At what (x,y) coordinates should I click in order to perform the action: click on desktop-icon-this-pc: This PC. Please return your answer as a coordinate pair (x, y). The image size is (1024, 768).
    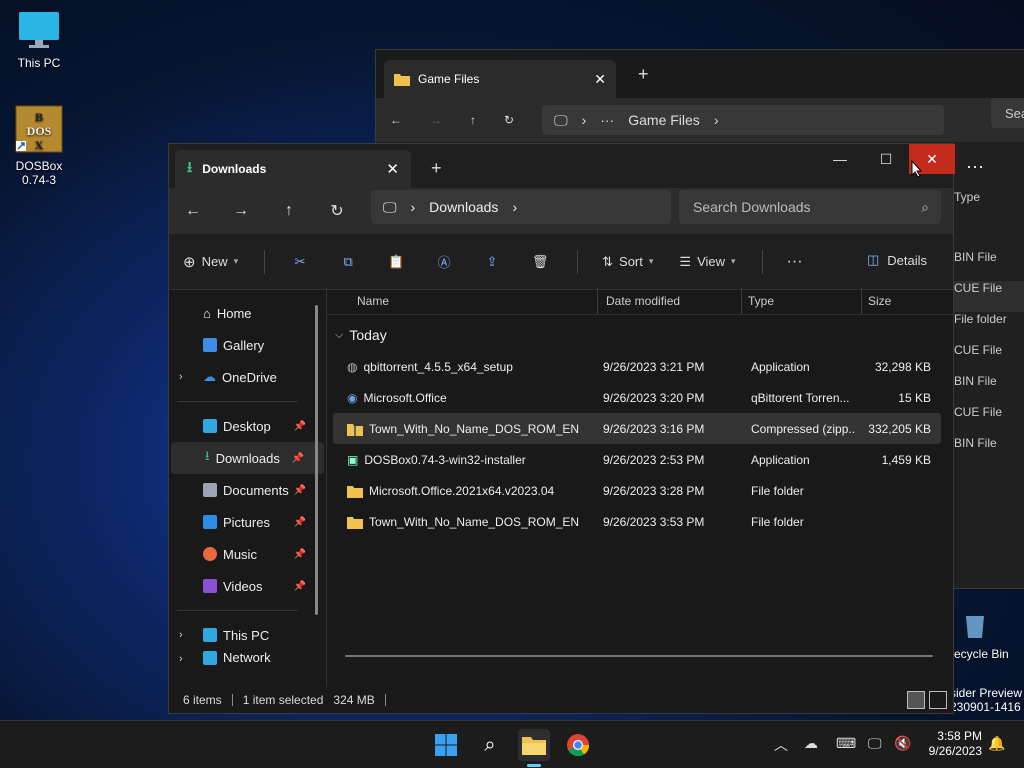
    Looking at the image, I should click on (39, 40).